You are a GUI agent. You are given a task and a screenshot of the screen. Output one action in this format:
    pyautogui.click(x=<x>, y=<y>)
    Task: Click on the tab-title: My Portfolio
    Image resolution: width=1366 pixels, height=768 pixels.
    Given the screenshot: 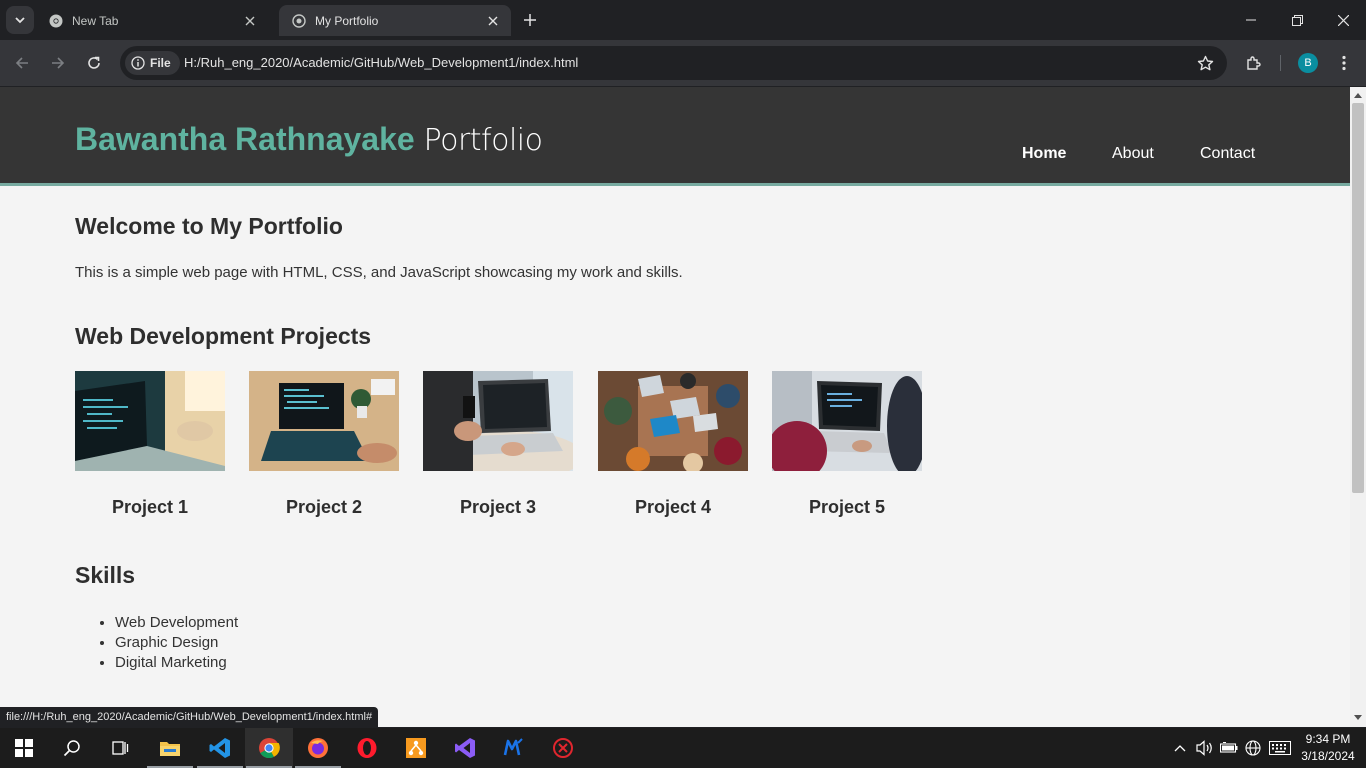 What is the action you would take?
    pyautogui.click(x=347, y=20)
    